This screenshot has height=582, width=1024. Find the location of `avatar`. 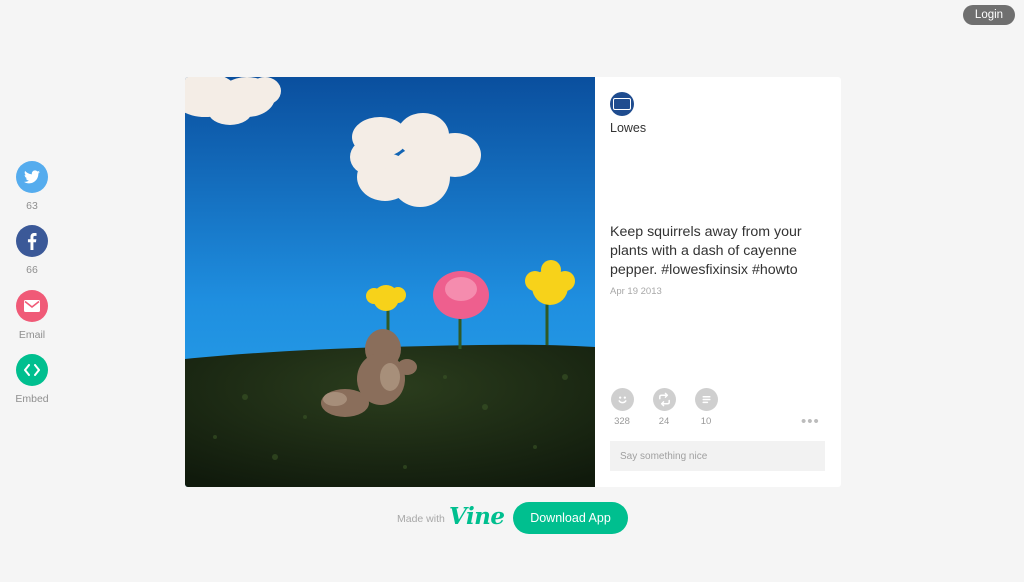

avatar is located at coordinates (622, 104).